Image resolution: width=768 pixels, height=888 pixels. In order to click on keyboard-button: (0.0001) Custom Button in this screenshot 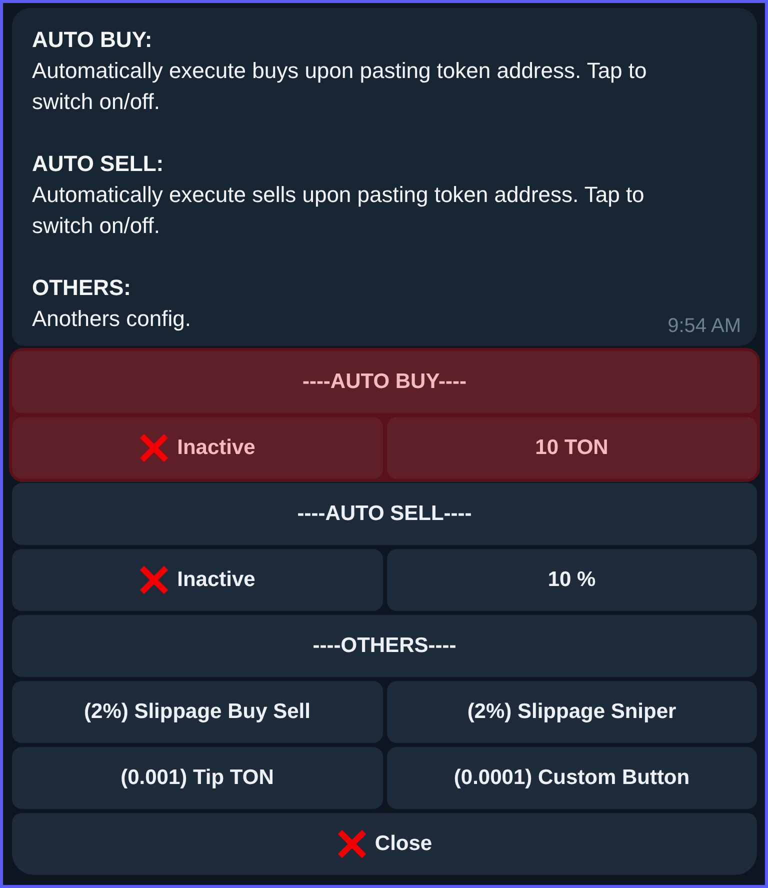, I will do `click(571, 778)`.